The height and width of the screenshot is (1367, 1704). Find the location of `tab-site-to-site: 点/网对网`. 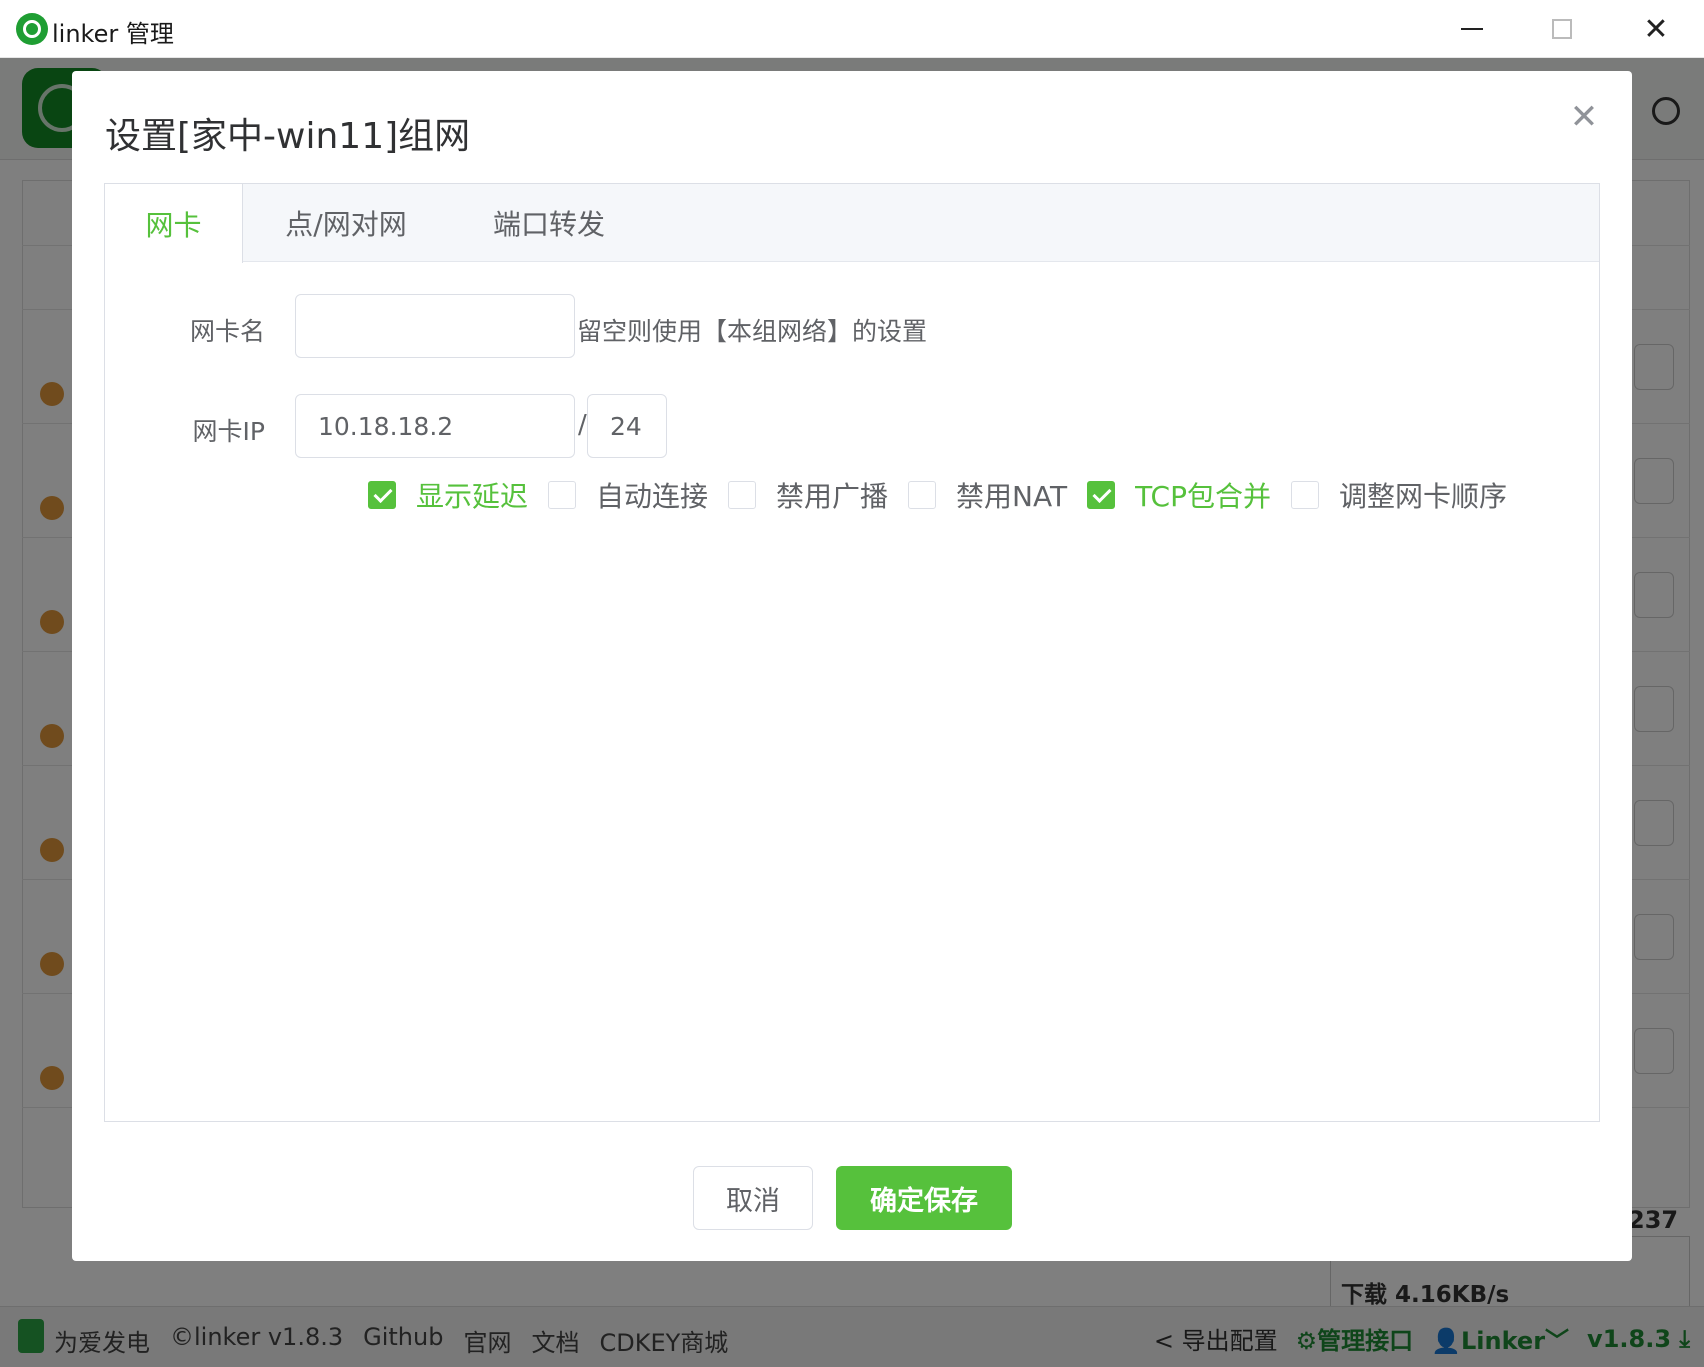

tab-site-to-site: 点/网对网 is located at coordinates (346, 223).